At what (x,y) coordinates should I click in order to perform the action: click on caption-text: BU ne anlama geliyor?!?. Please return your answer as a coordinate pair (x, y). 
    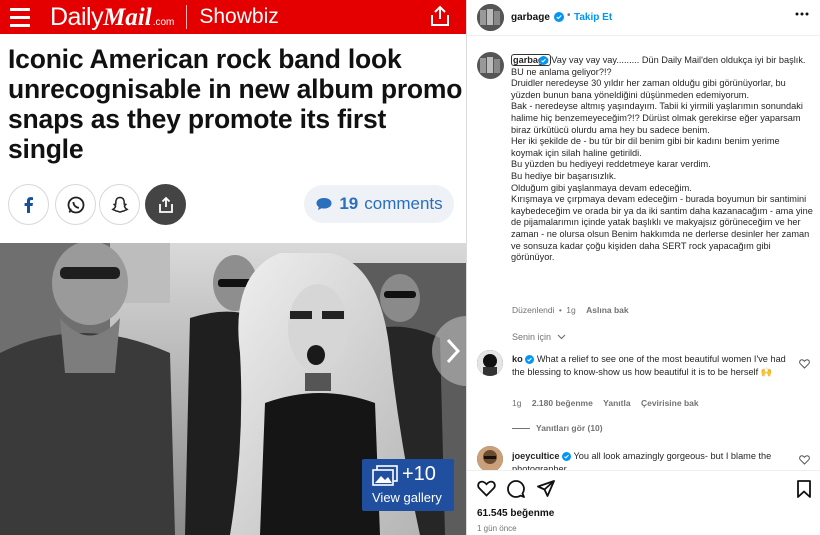
    Looking at the image, I should click on (561, 71).